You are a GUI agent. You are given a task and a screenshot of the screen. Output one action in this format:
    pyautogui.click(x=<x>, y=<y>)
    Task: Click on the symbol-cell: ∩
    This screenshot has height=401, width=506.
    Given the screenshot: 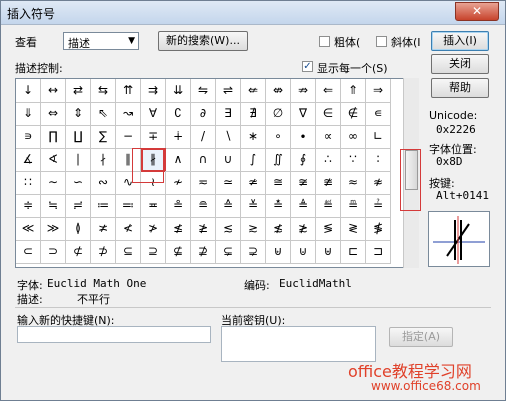 What is the action you would take?
    pyautogui.click(x=203, y=160)
    